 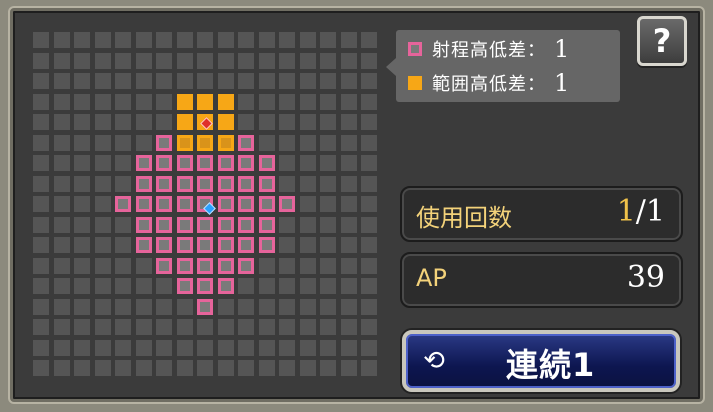 I want to click on range-height-label: 射程高低差：, so click(x=489, y=50).